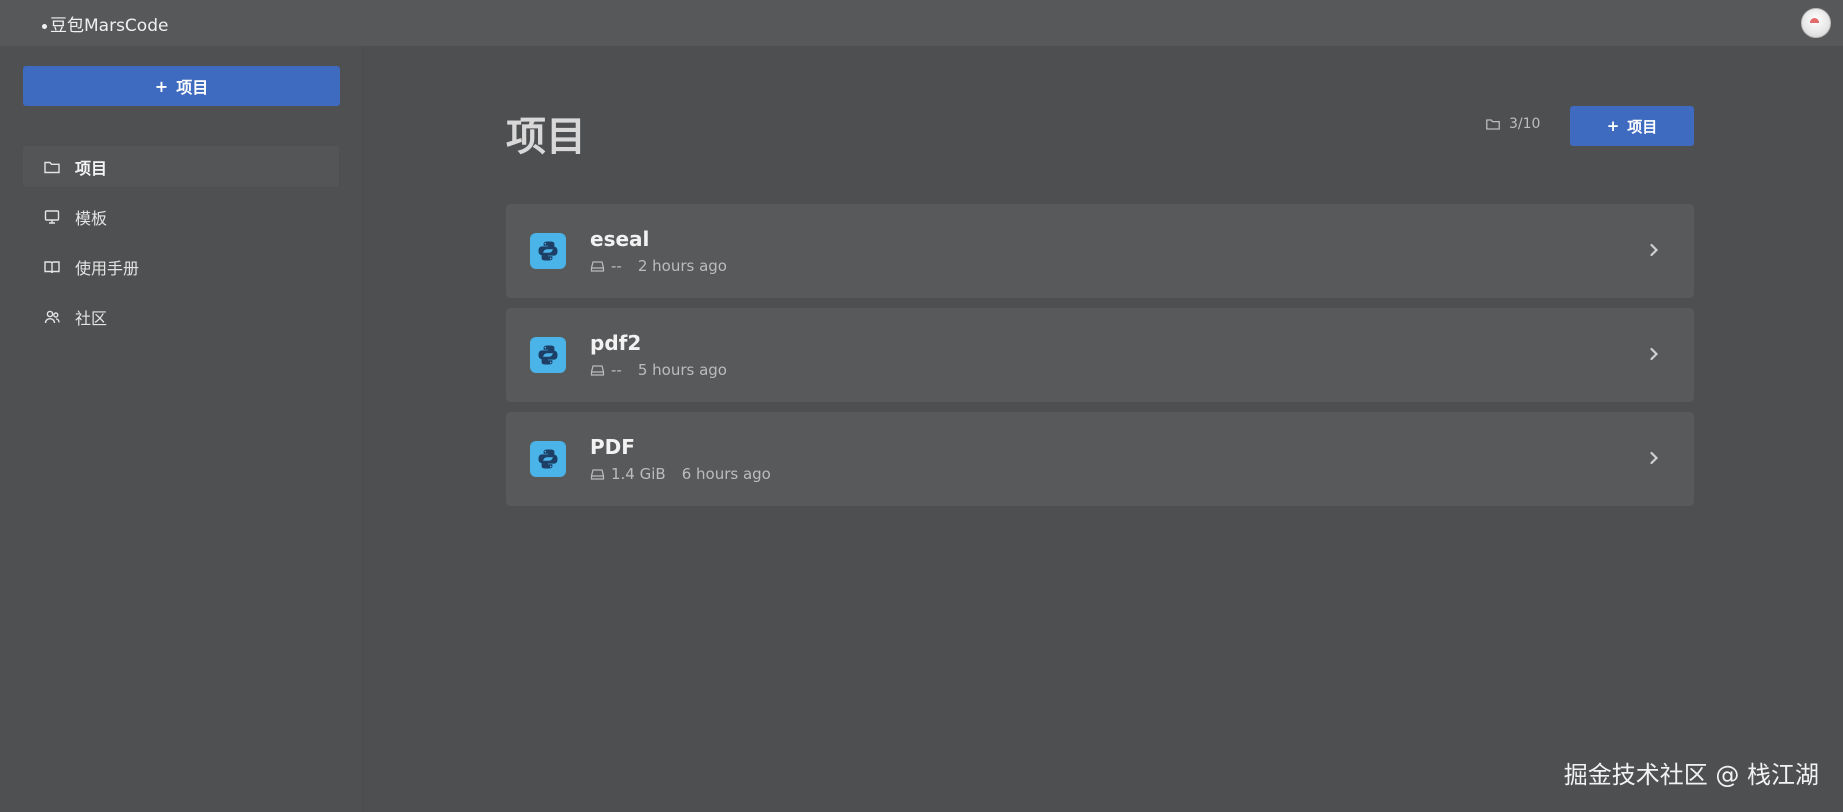 This screenshot has height=812, width=1843. I want to click on sidebar-item-label: 模板, so click(91, 218).